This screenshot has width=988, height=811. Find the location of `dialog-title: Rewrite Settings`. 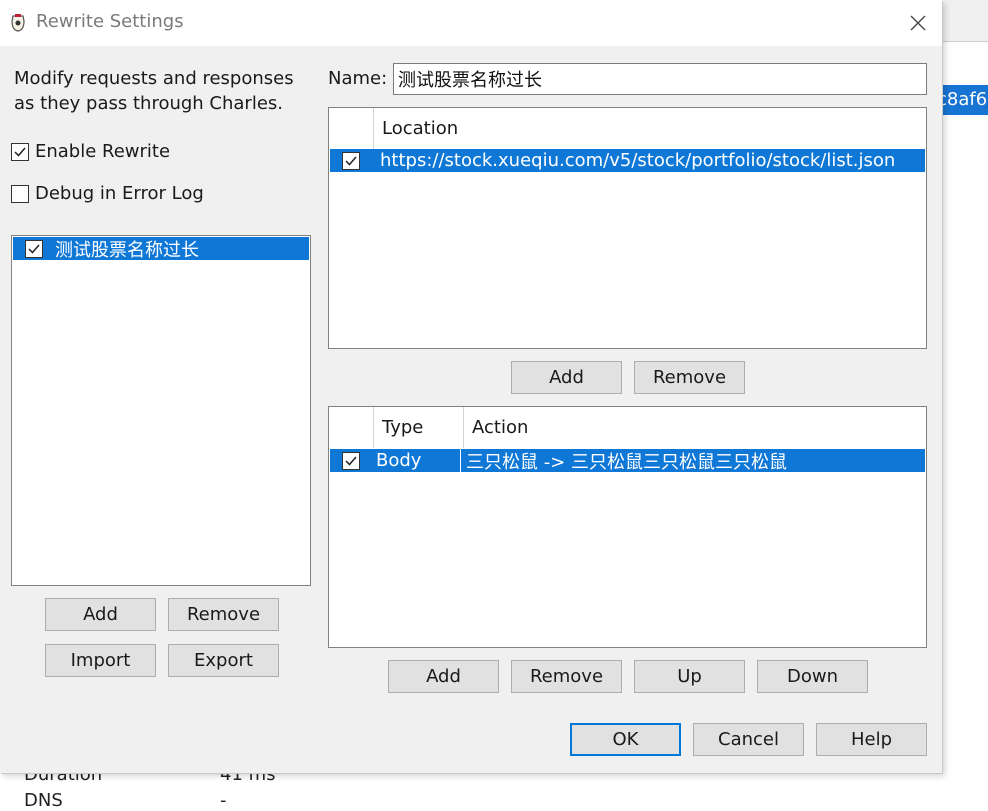

dialog-title: Rewrite Settings is located at coordinates (110, 21).